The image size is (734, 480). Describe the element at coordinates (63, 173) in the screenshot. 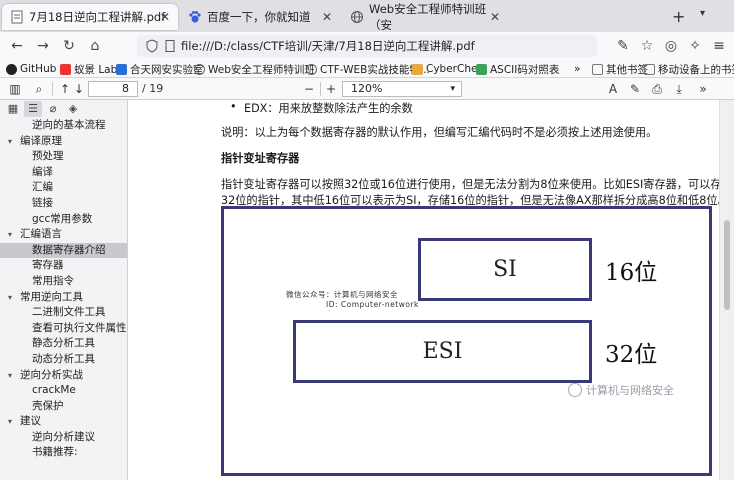

I see `outline-item: 编译` at that location.